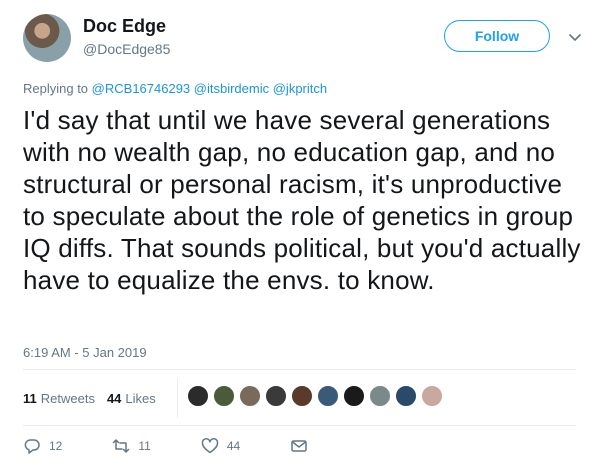 This screenshot has width=599, height=469. I want to click on message-action, so click(303, 446).